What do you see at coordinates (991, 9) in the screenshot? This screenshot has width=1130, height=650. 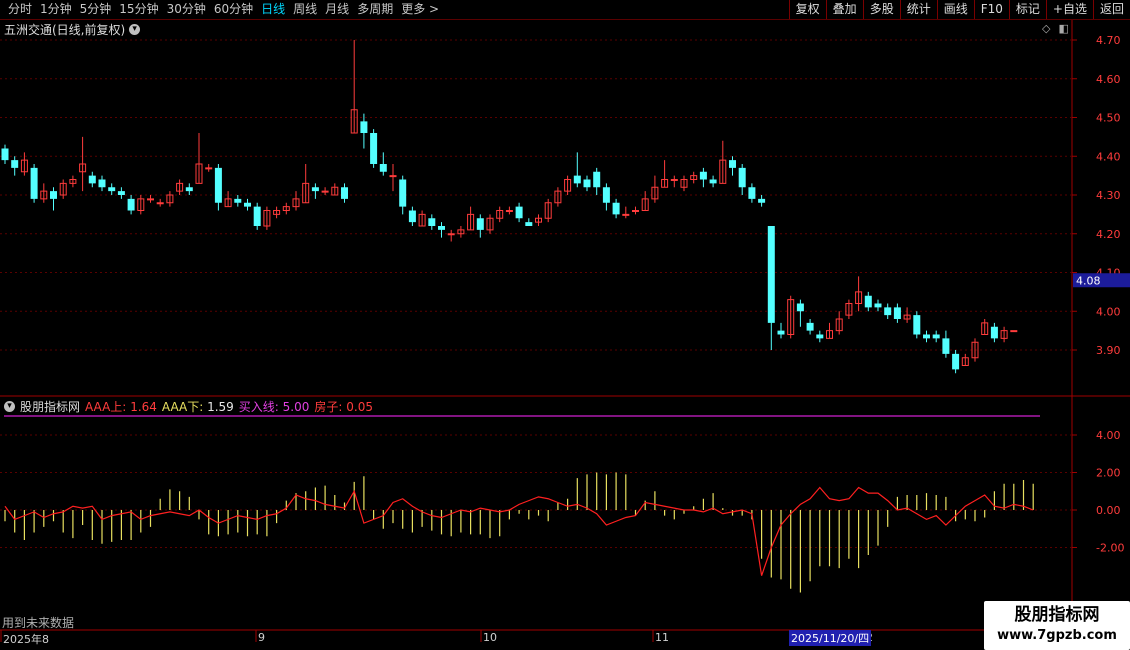 I see `toolbar-button: F10` at bounding box center [991, 9].